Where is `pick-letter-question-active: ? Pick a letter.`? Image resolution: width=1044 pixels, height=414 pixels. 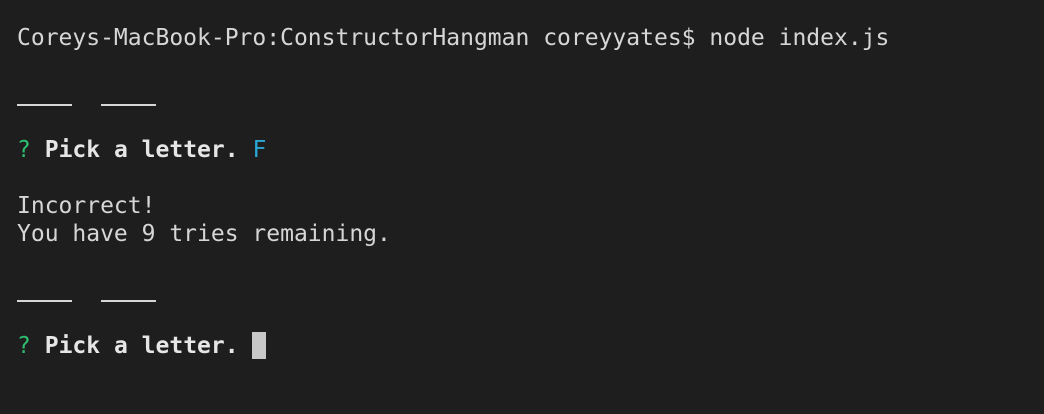 pick-letter-question-active: ? Pick a letter. is located at coordinates (142, 346).